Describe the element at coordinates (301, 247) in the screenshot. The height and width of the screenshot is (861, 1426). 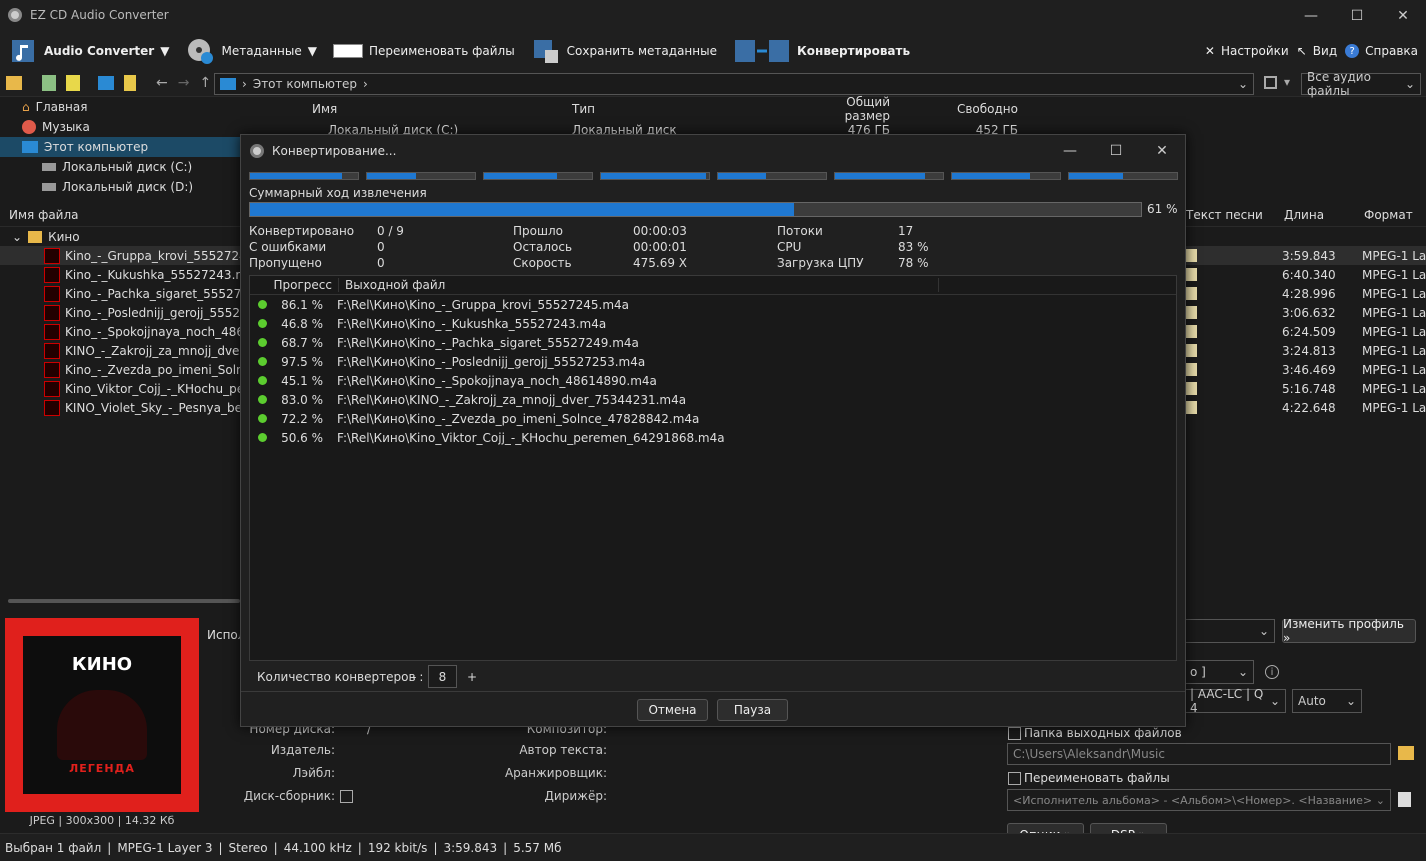
I see `stats-col-1: Конвертировано С ошибками Пропущено` at that location.